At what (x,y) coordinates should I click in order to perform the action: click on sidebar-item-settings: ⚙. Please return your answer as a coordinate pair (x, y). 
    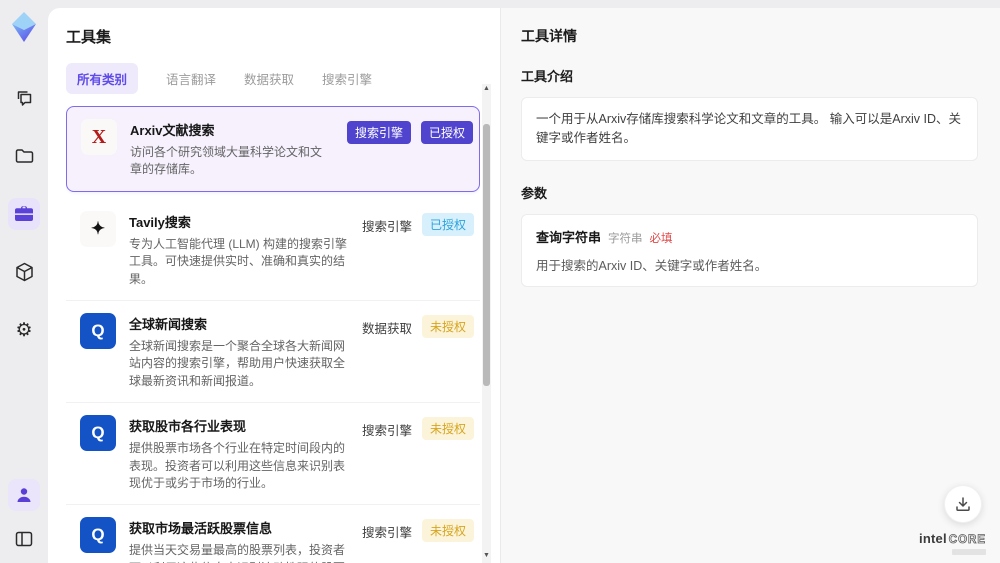
    Looking at the image, I should click on (24, 330).